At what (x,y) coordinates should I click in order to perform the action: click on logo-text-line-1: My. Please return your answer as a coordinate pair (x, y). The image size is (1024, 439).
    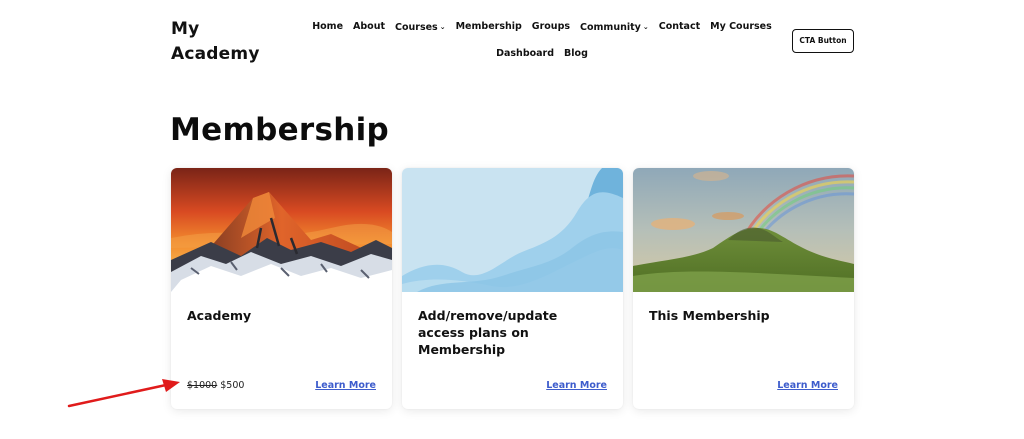
    Looking at the image, I should click on (185, 29).